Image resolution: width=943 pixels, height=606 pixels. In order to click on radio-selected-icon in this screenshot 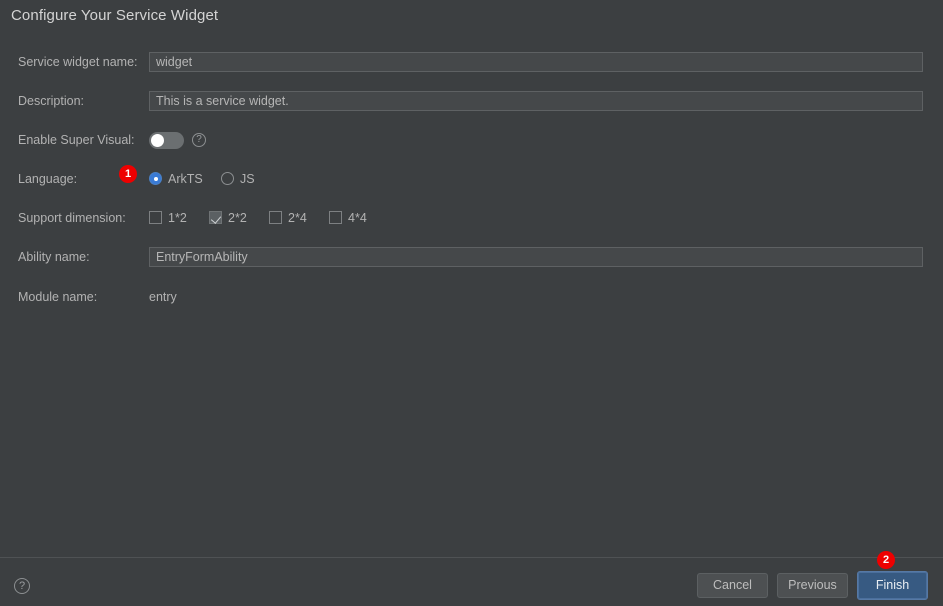, I will do `click(155, 178)`.